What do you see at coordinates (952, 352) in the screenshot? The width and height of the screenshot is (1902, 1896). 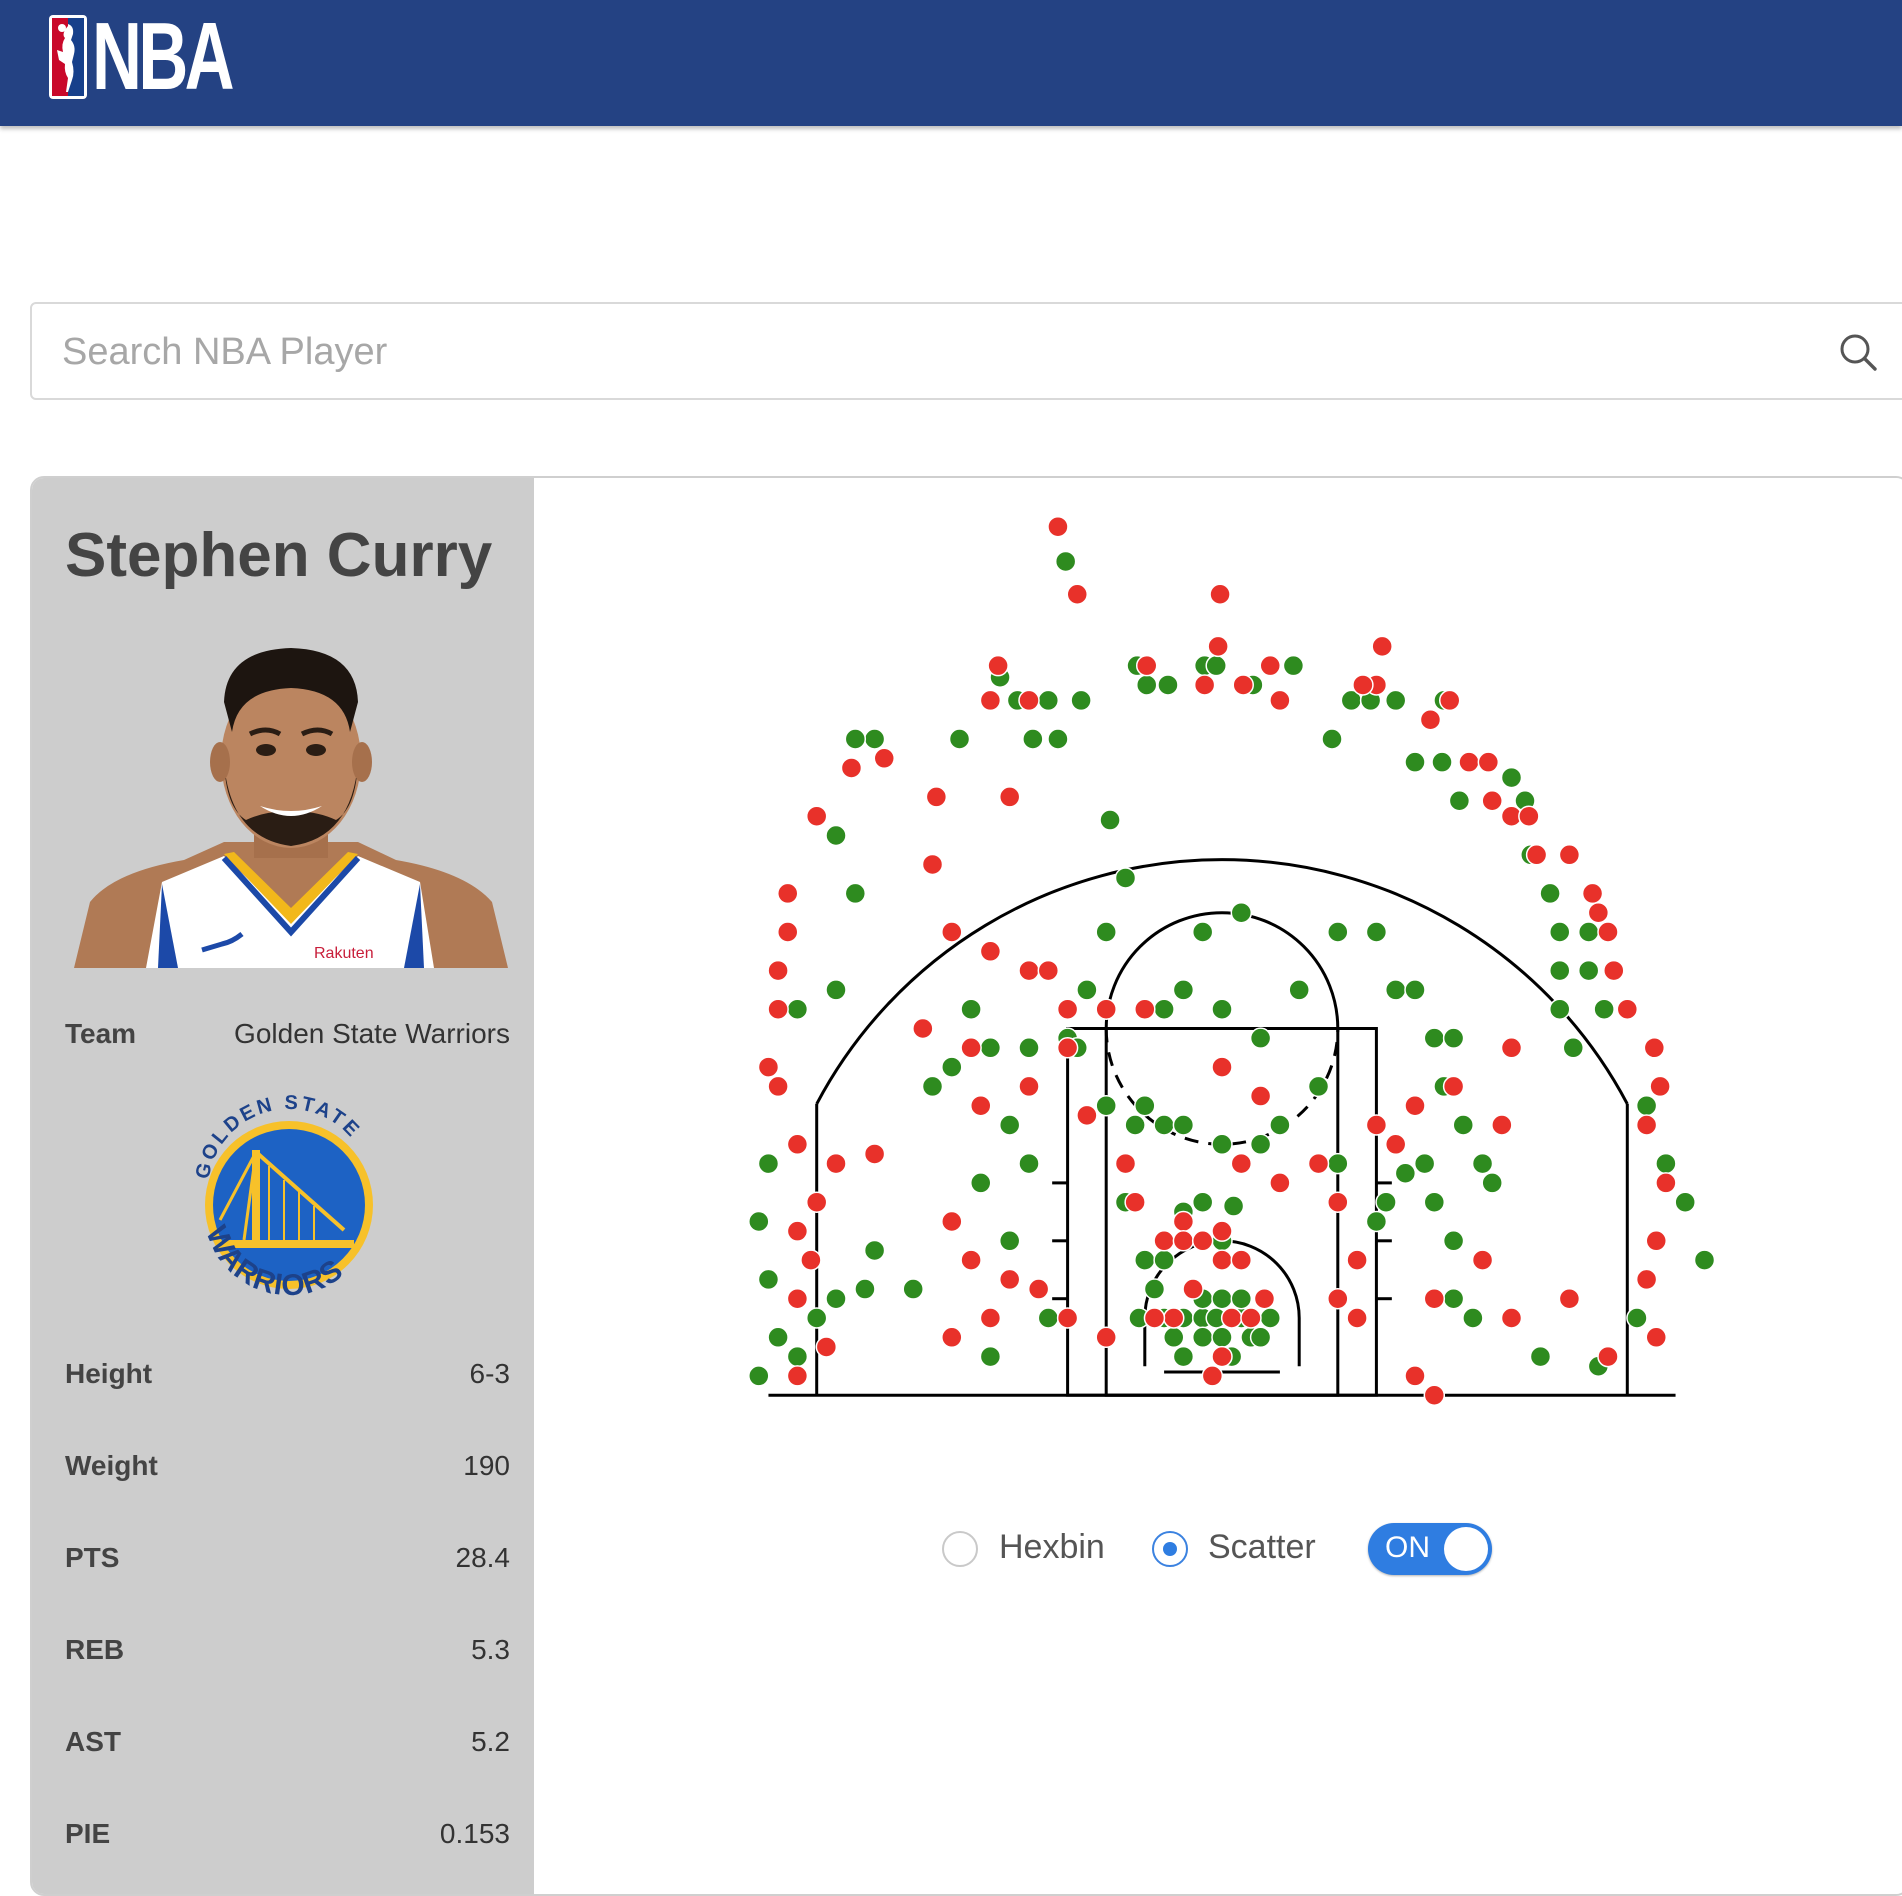 I see `search-input` at bounding box center [952, 352].